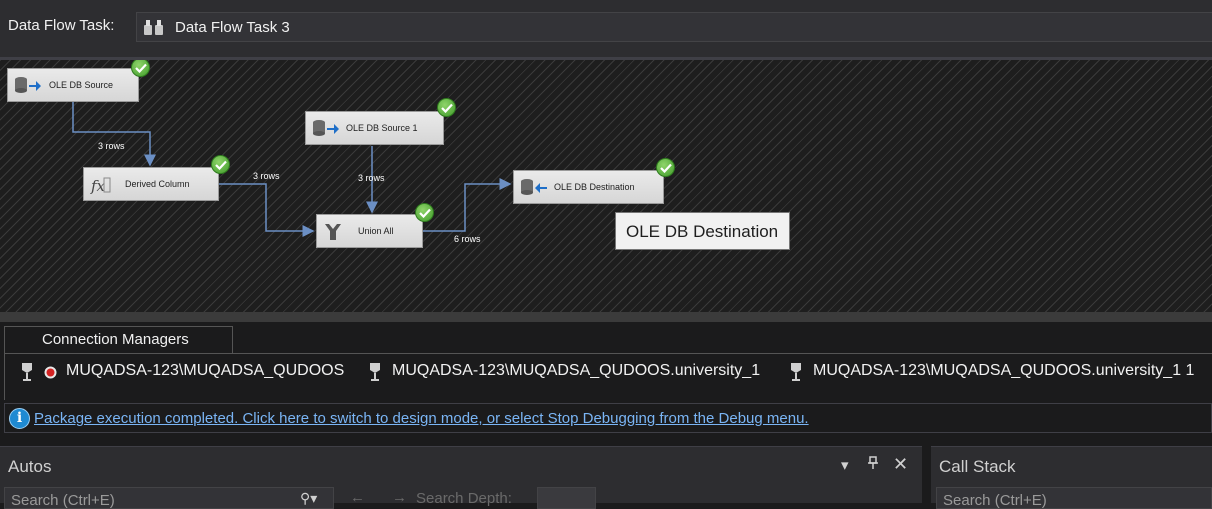  What do you see at coordinates (267, 210) in the screenshot?
I see `path-derived-to-union` at bounding box center [267, 210].